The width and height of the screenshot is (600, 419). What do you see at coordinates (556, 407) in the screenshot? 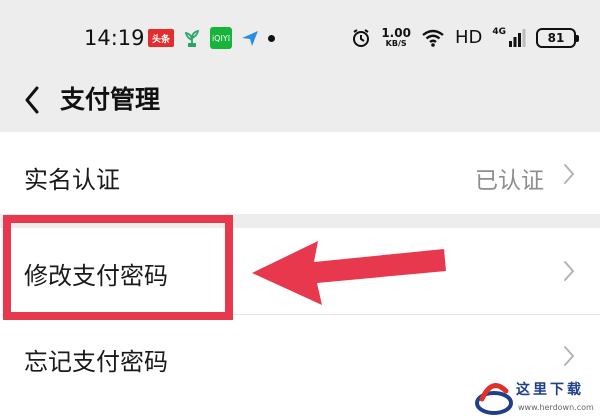
I see `watermark-url: www.herdown.com` at bounding box center [556, 407].